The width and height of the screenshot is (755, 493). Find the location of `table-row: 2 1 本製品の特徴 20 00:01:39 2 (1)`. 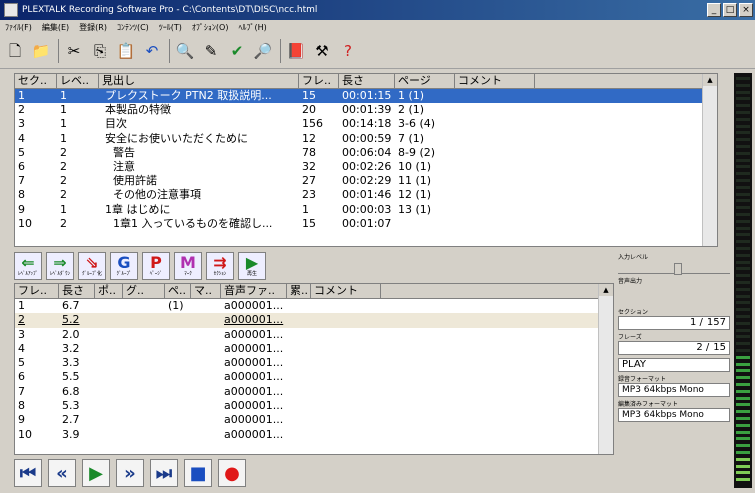

table-row: 2 1 本製品の特徴 20 00:01:39 2 (1) is located at coordinates (366, 110).